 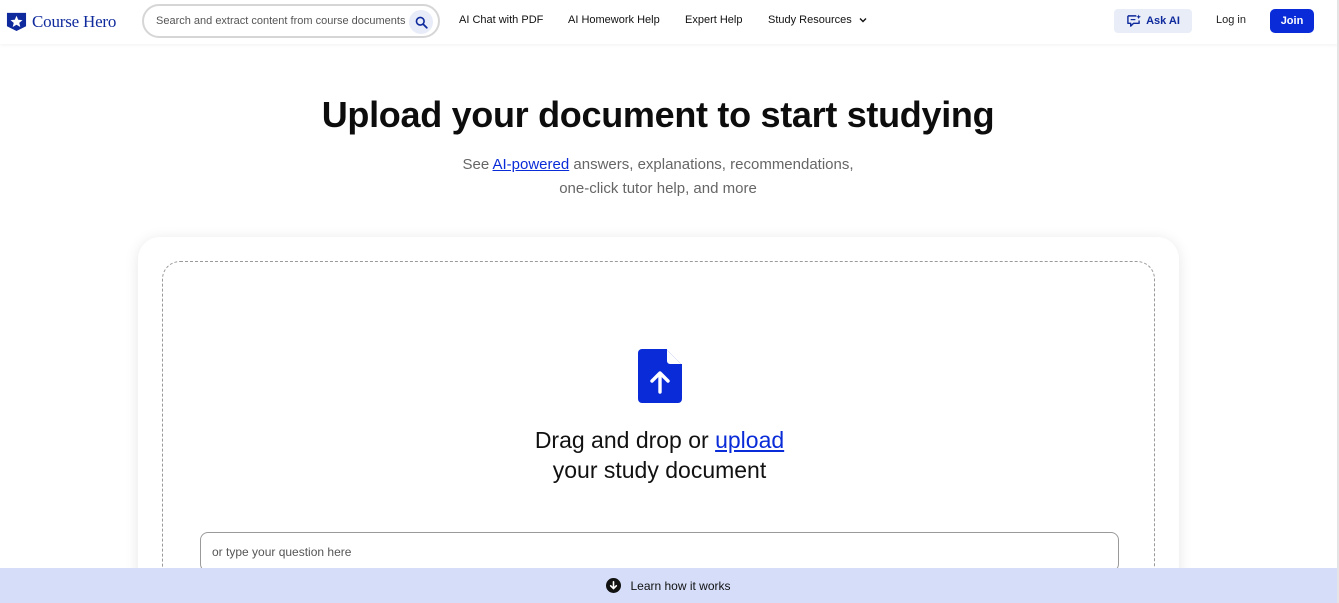 What do you see at coordinates (659, 470) in the screenshot?
I see `drag-line2: your study document` at bounding box center [659, 470].